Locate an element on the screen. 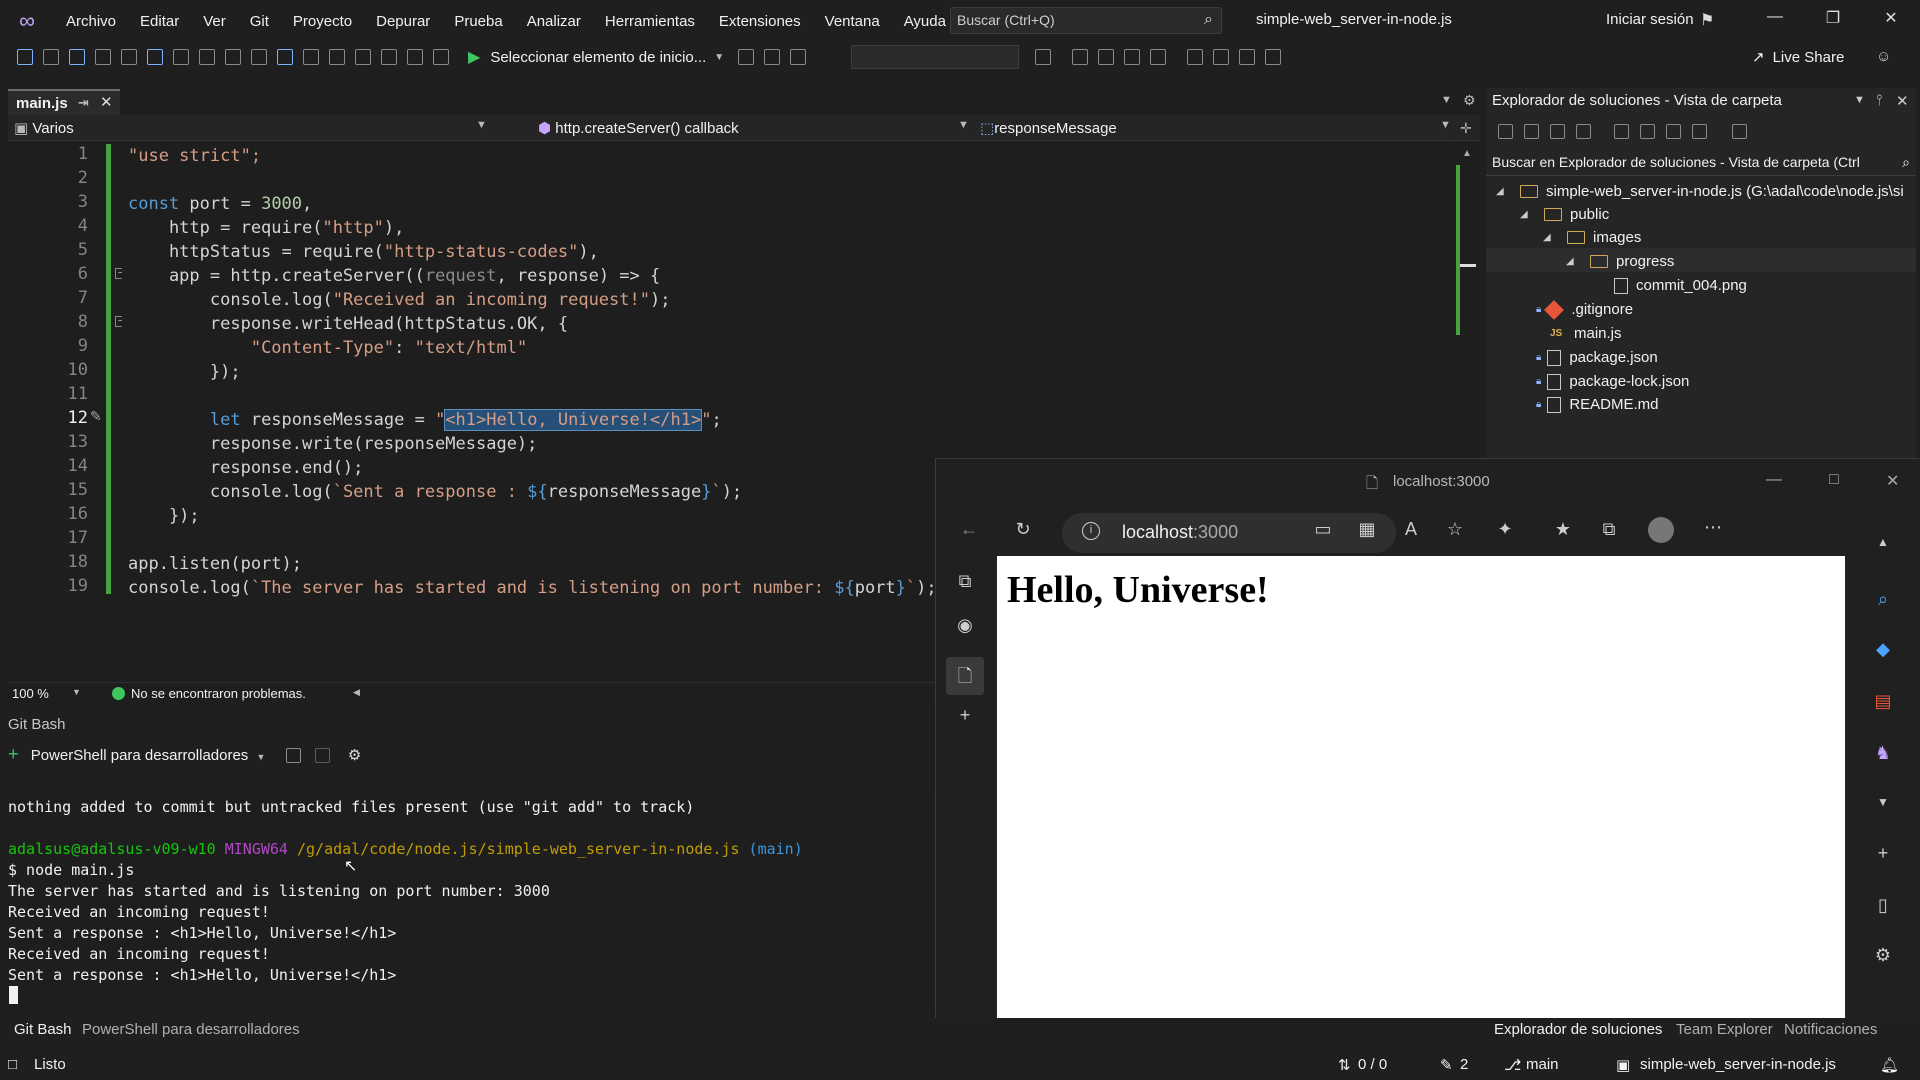  shell-selector: PowerShell para desarrolladores is located at coordinates (140, 755).